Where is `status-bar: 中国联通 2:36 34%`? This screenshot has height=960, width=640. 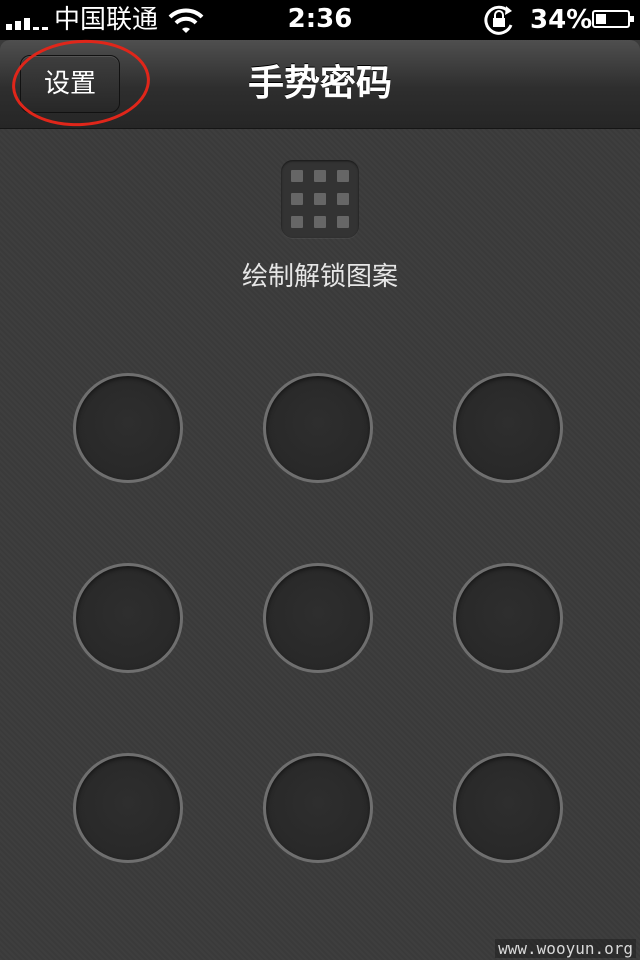
status-bar: 中国联通 2:36 34% is located at coordinates (320, 20).